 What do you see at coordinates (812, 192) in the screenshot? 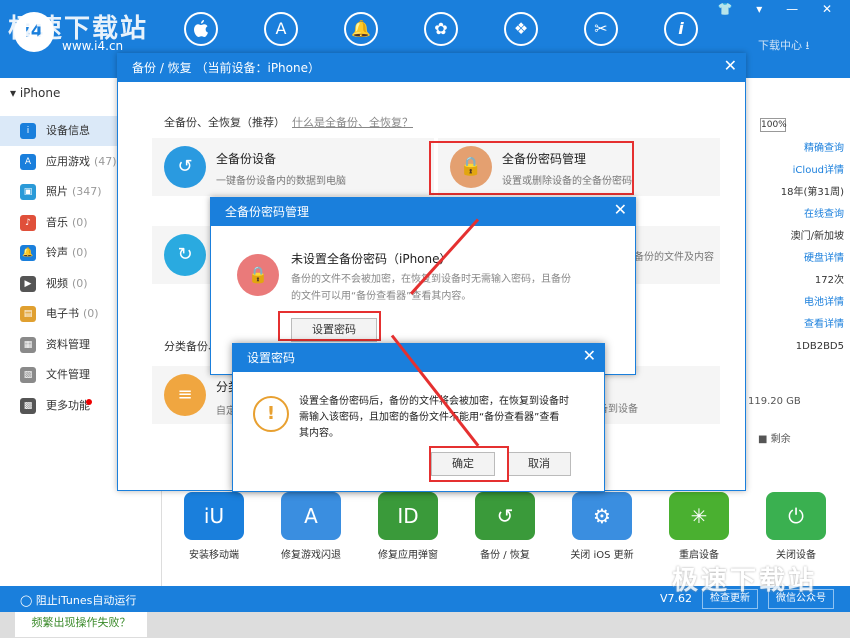
I see `info-line: 18年(第31周)` at bounding box center [812, 192].